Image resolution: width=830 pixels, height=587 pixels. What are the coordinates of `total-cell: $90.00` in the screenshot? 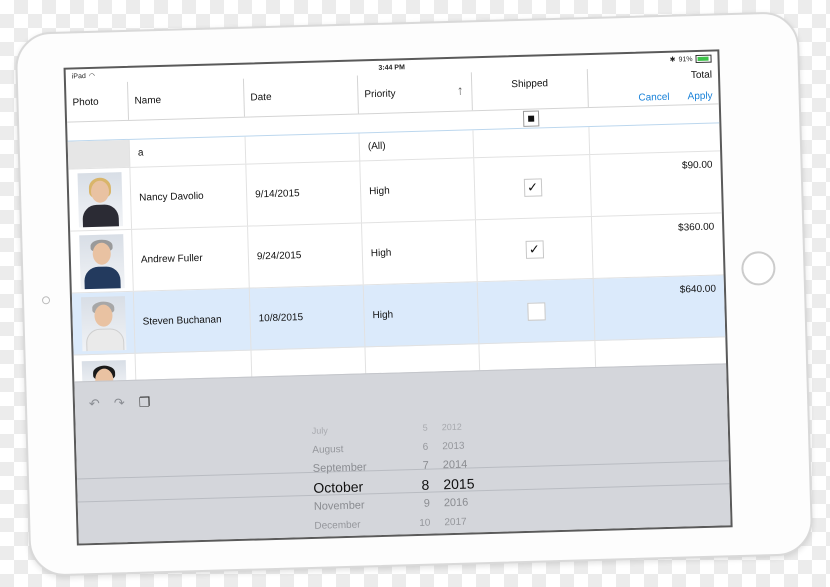 It's located at (656, 183).